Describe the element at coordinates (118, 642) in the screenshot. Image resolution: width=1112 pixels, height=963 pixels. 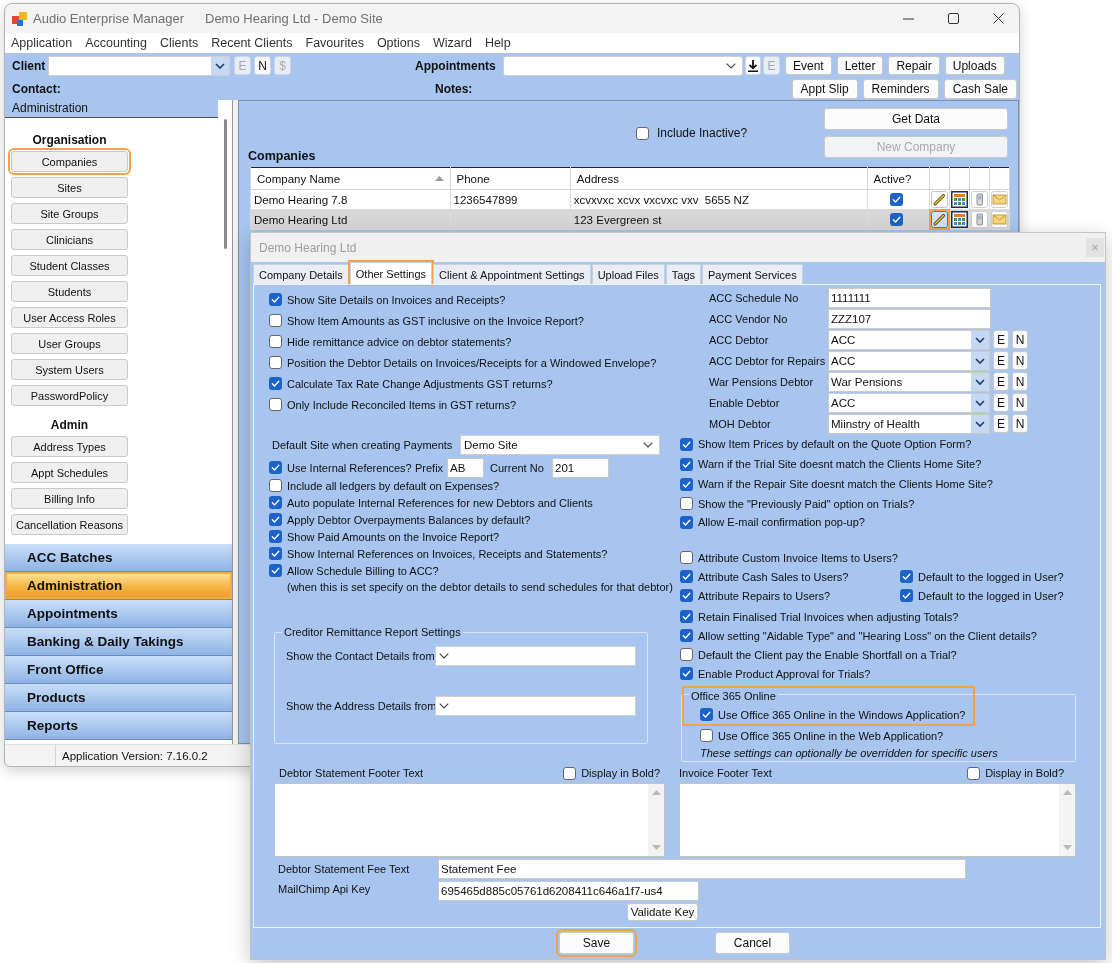
I see `nav-item: Banking & Daily Takings` at that location.